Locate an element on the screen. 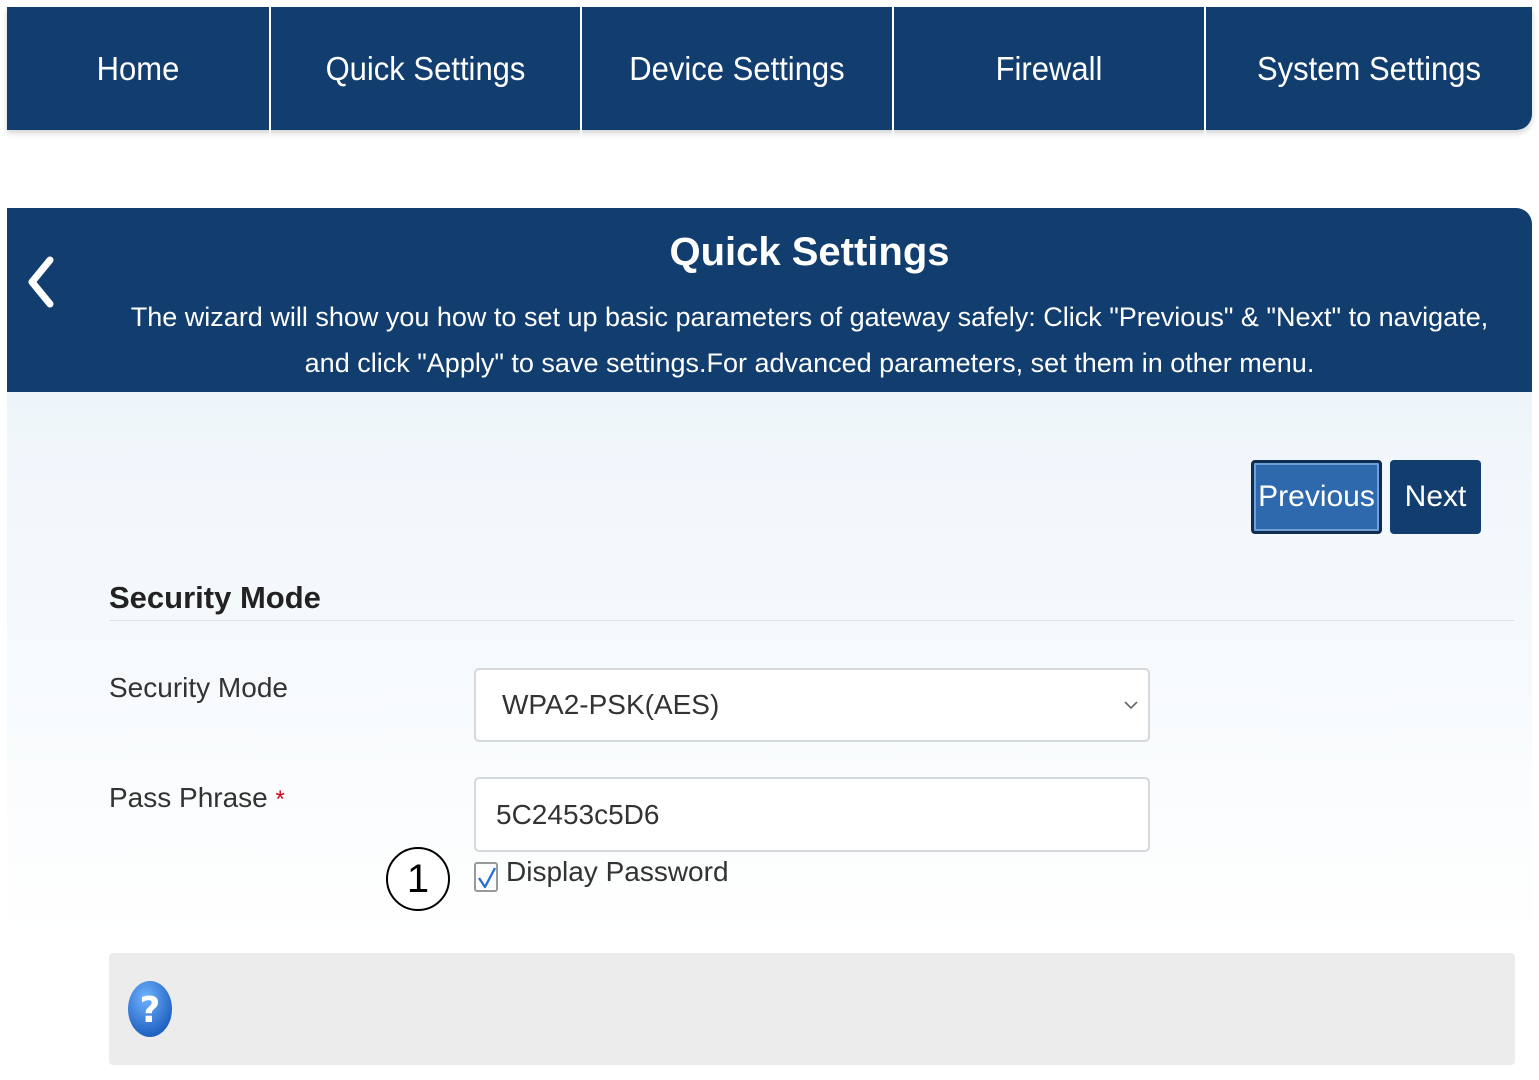 Image resolution: width=1539 pixels, height=1080 pixels. section-title: Security Mode is located at coordinates (215, 597).